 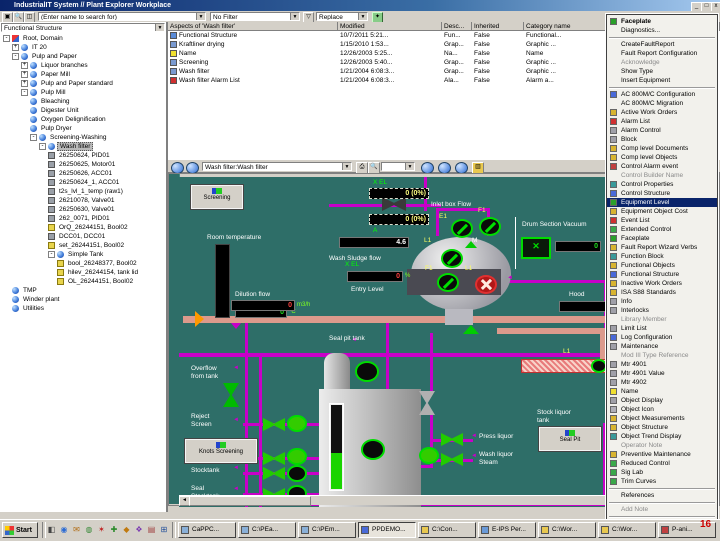 What do you see at coordinates (83, 236) in the screenshot?
I see `tree-item: DCC01, DCC01` at bounding box center [83, 236].